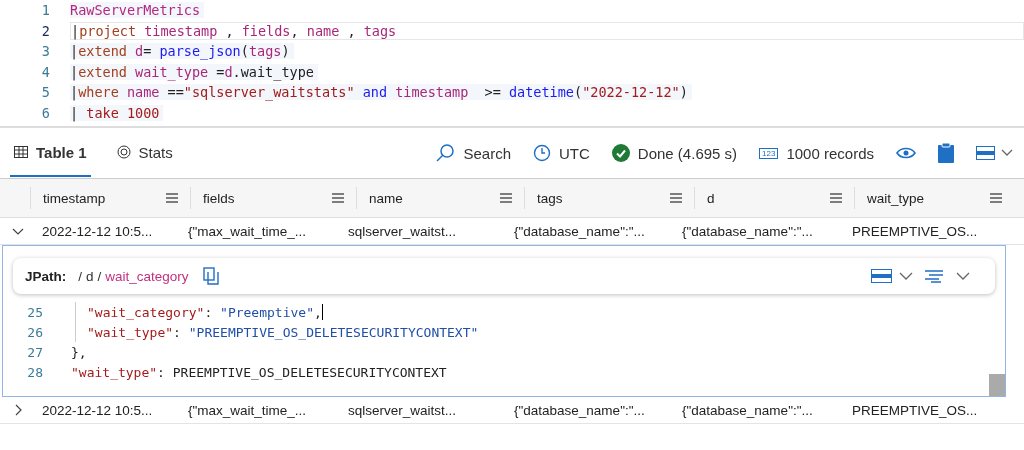 This screenshot has height=450, width=1024. What do you see at coordinates (995, 153) in the screenshot?
I see `row-layout-icon` at bounding box center [995, 153].